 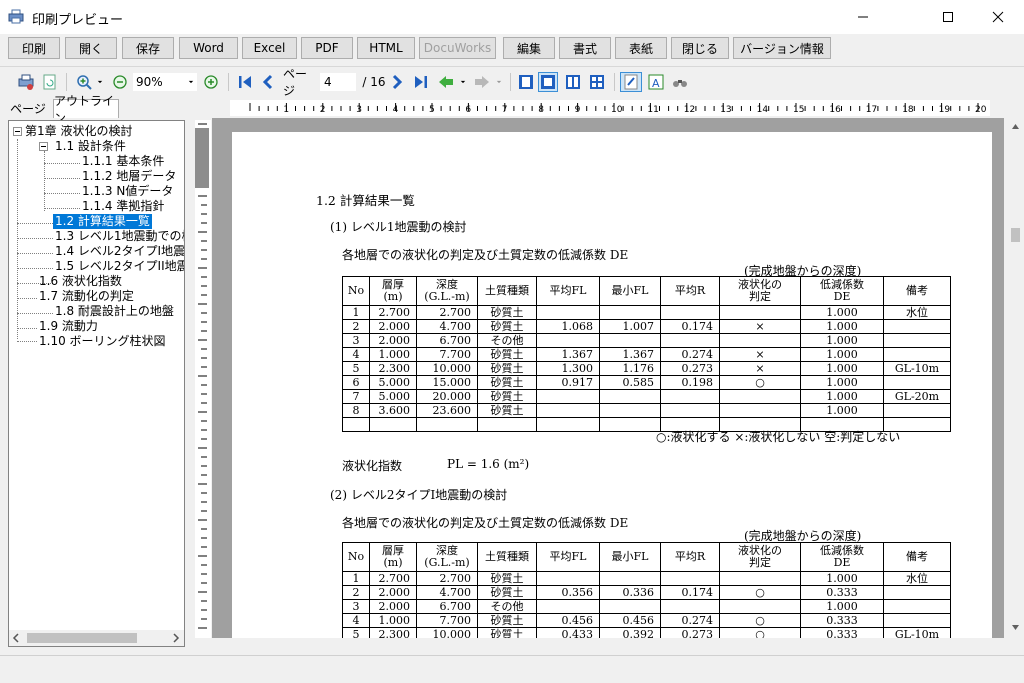 I want to click on tree-item-1-4: 1.4 レベル2タイプI地震動, so click(x=119, y=251).